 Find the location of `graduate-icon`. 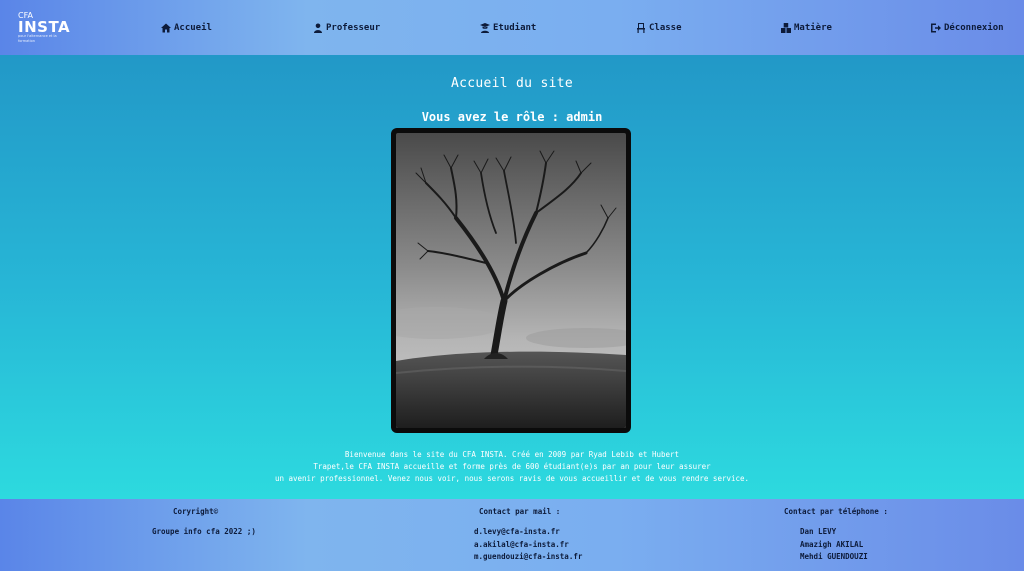

graduate-icon is located at coordinates (485, 27).